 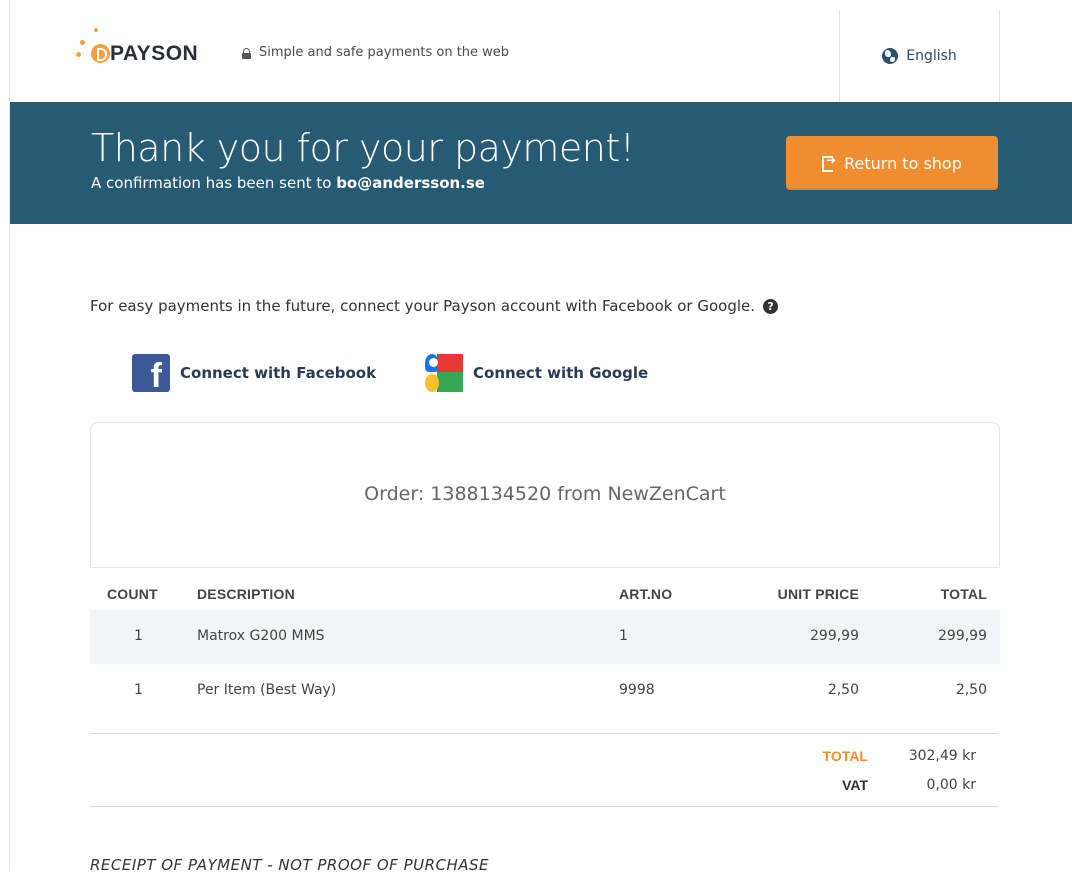 What do you see at coordinates (818, 594) in the screenshot?
I see `column-header-unit-price: UNIT PRICE` at bounding box center [818, 594].